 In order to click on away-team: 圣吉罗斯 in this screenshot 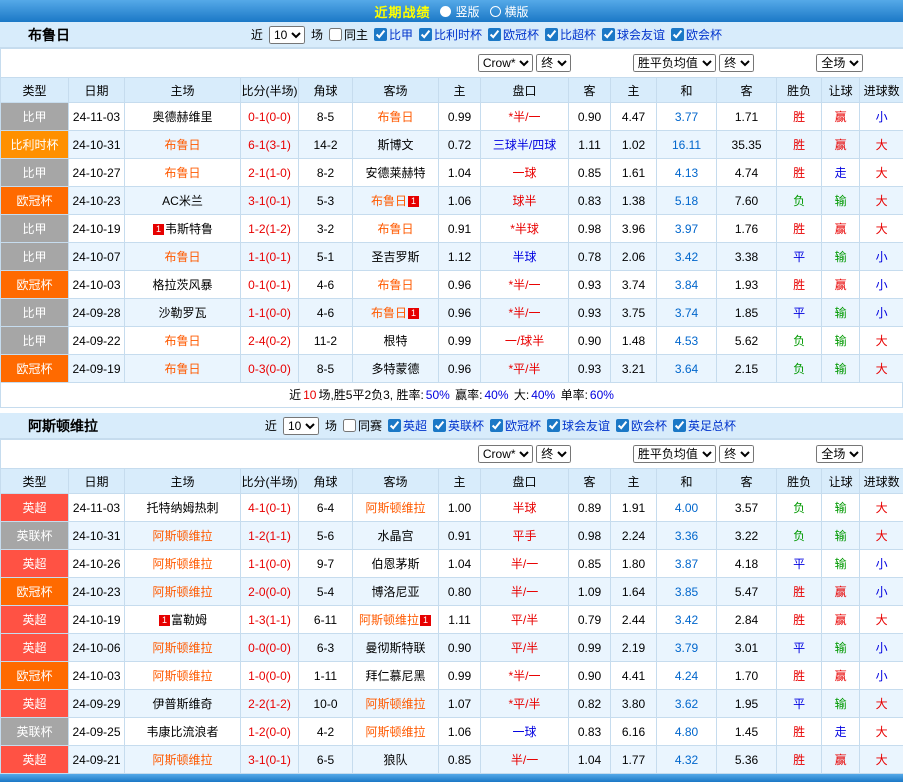, I will do `click(396, 257)`.